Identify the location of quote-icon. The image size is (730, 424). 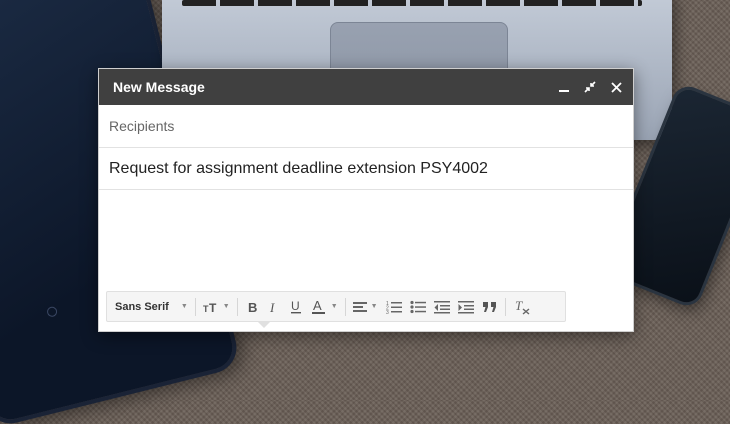
(489, 306).